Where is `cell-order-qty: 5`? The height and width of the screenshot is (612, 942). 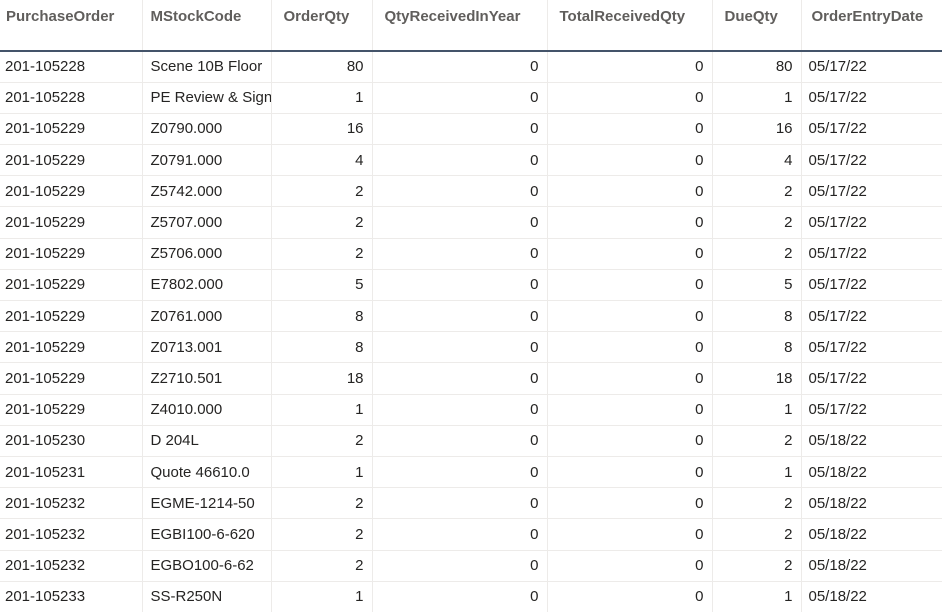 cell-order-qty: 5 is located at coordinates (322, 285).